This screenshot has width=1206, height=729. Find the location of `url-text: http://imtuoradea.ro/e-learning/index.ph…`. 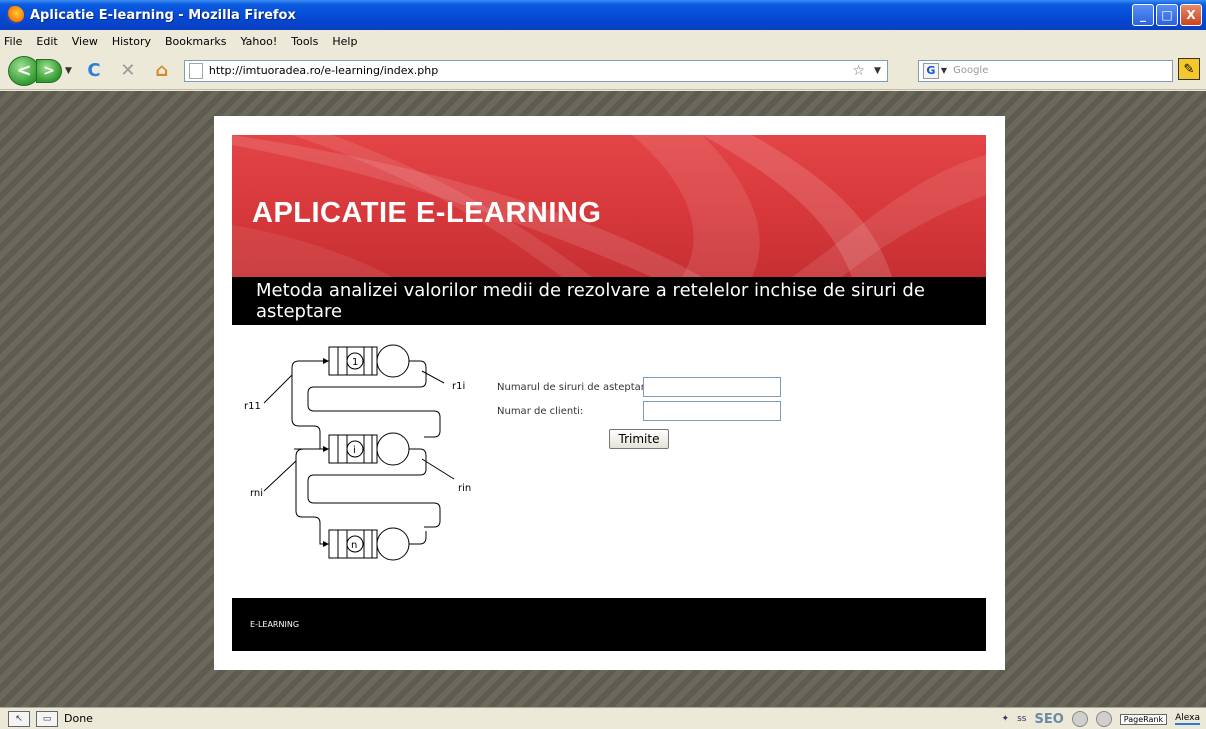

url-text: http://imtuoradea.ro/e-learning/index.ph… is located at coordinates (323, 70).